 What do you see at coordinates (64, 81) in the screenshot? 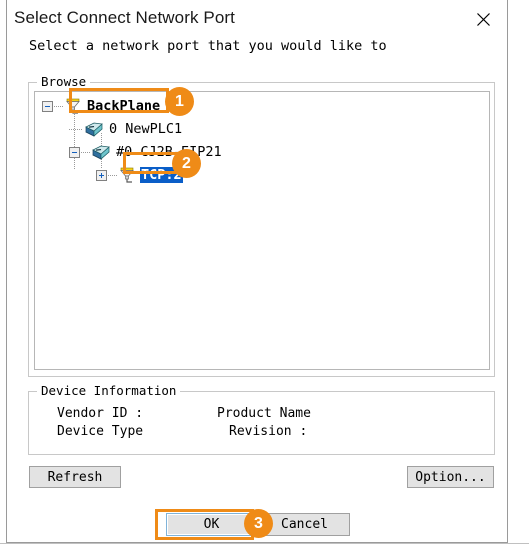
I see `browse-group-label: Browse` at bounding box center [64, 81].